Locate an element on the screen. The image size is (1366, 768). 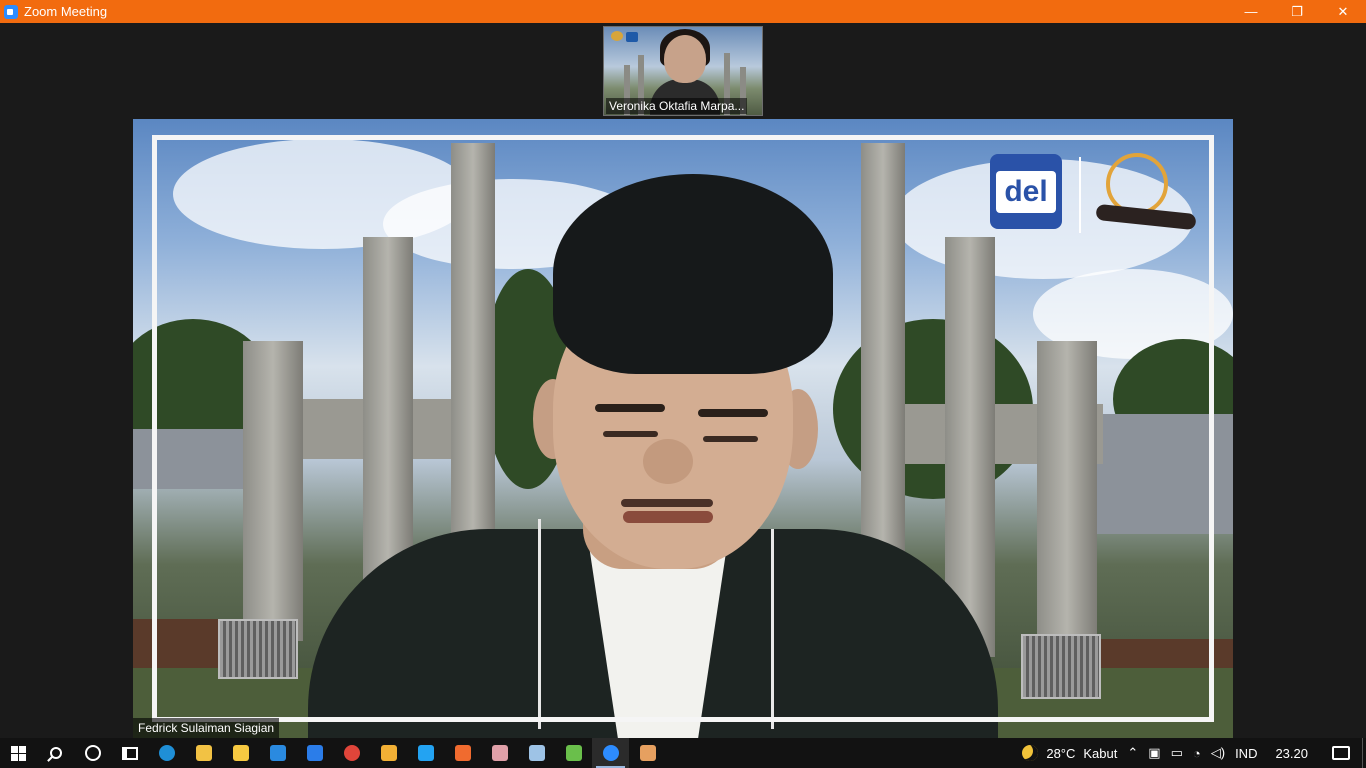
weather-widget: 28°C Kabut is located at coordinates (1069, 753).